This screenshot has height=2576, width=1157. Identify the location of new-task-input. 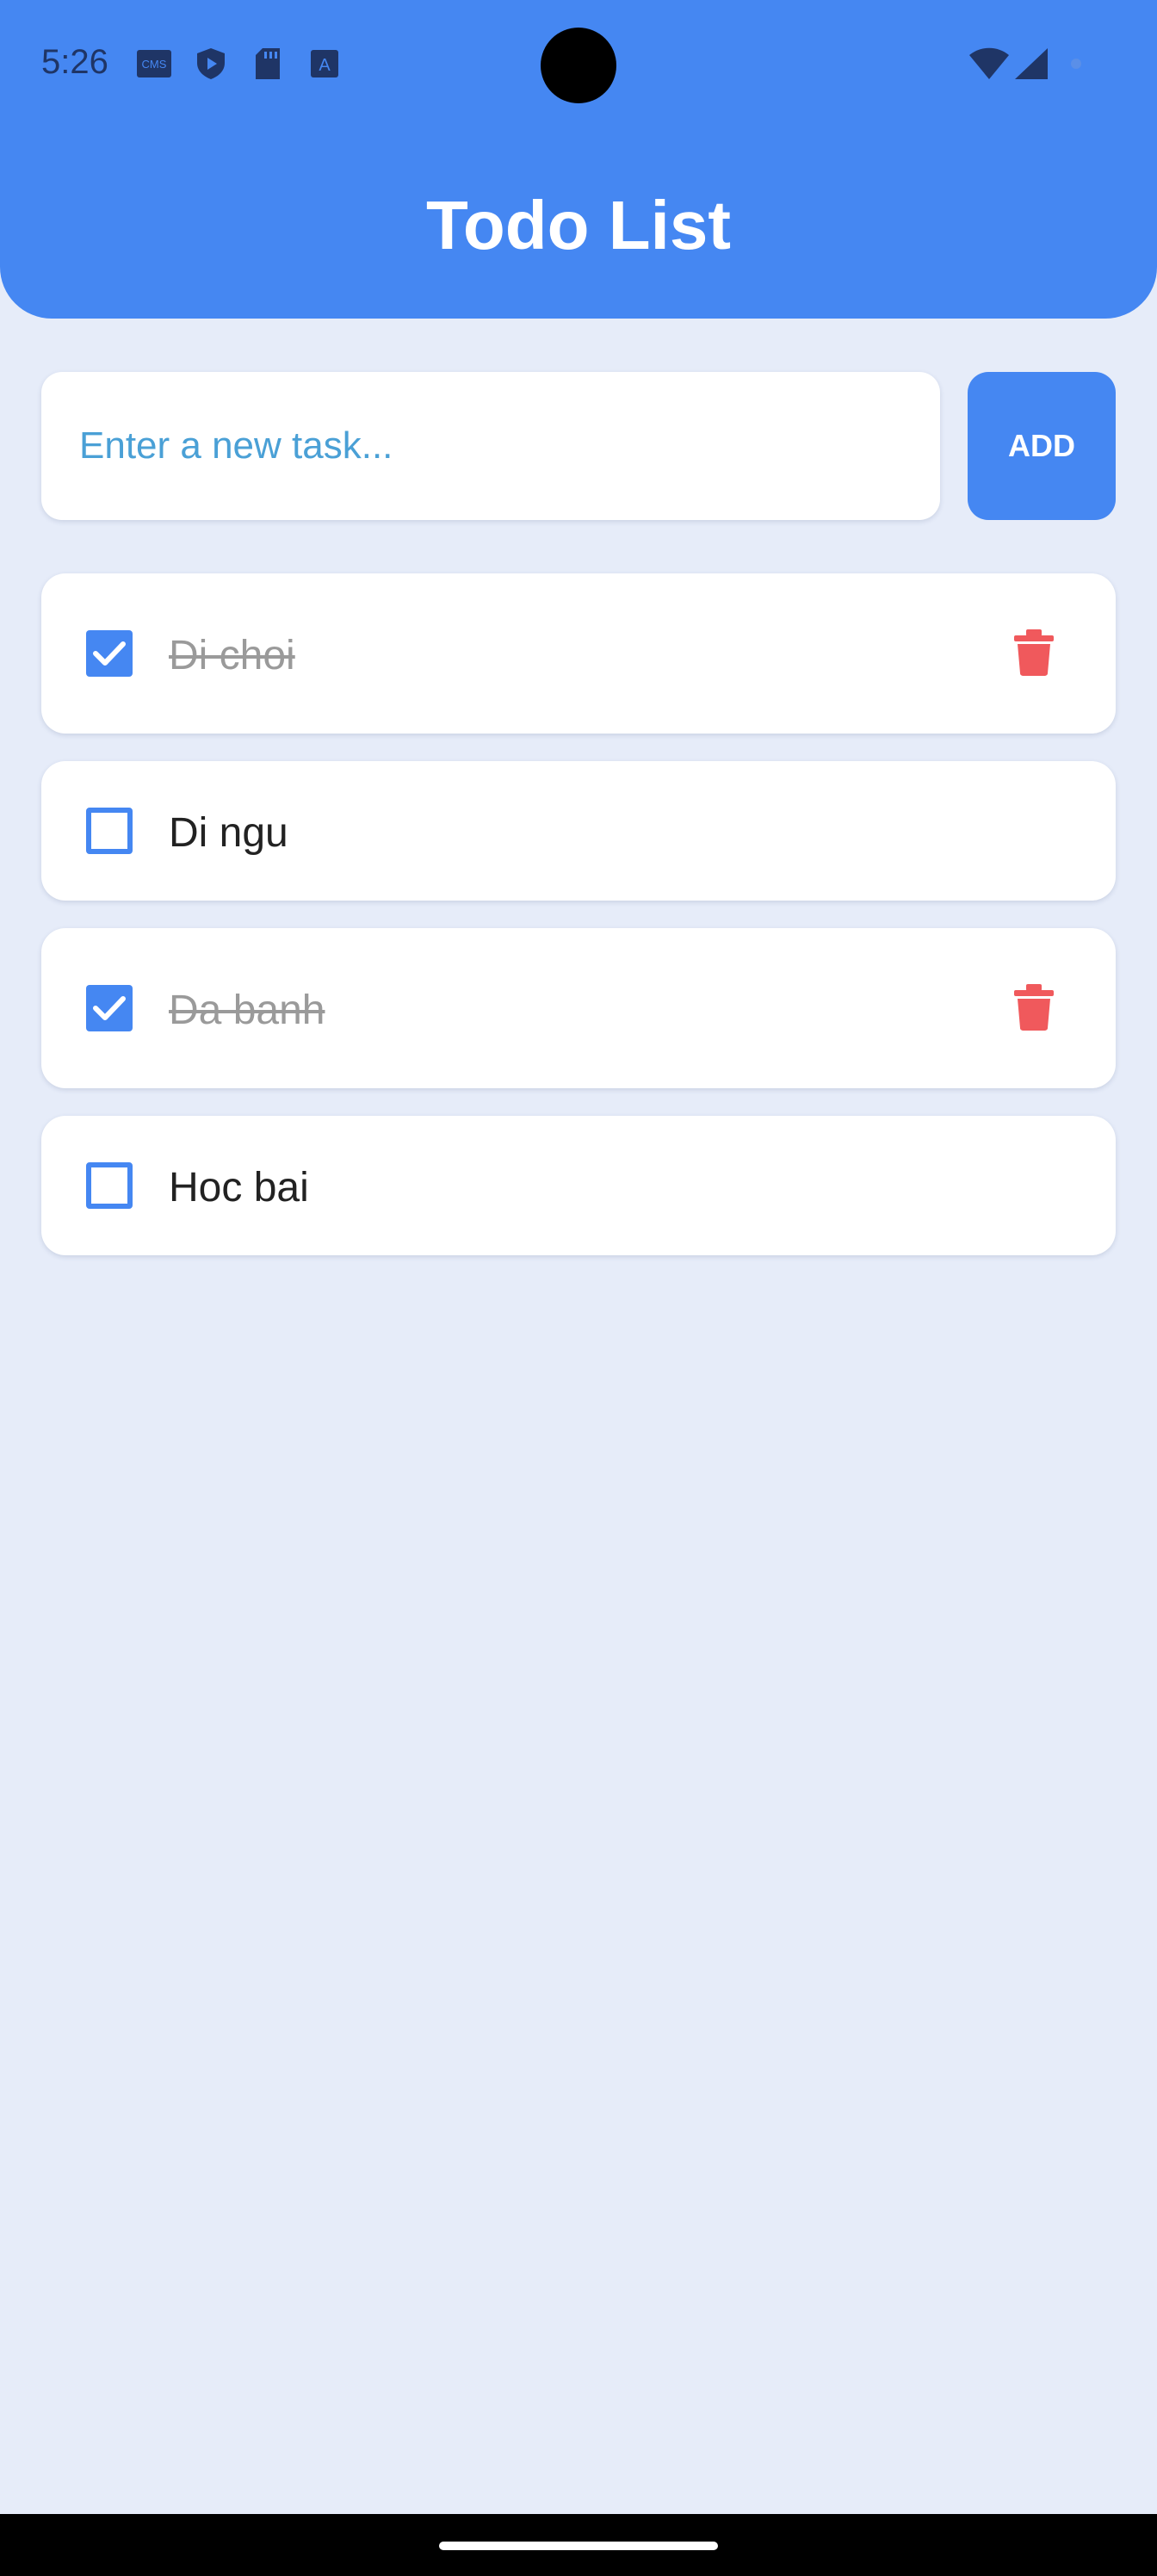
(491, 446).